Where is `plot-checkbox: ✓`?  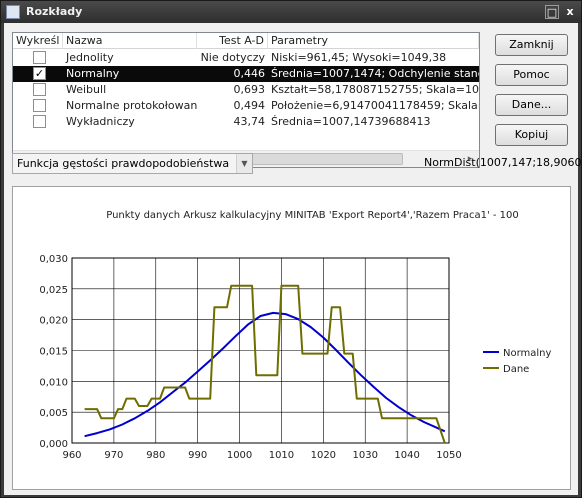
plot-checkbox: ✓ is located at coordinates (39, 73).